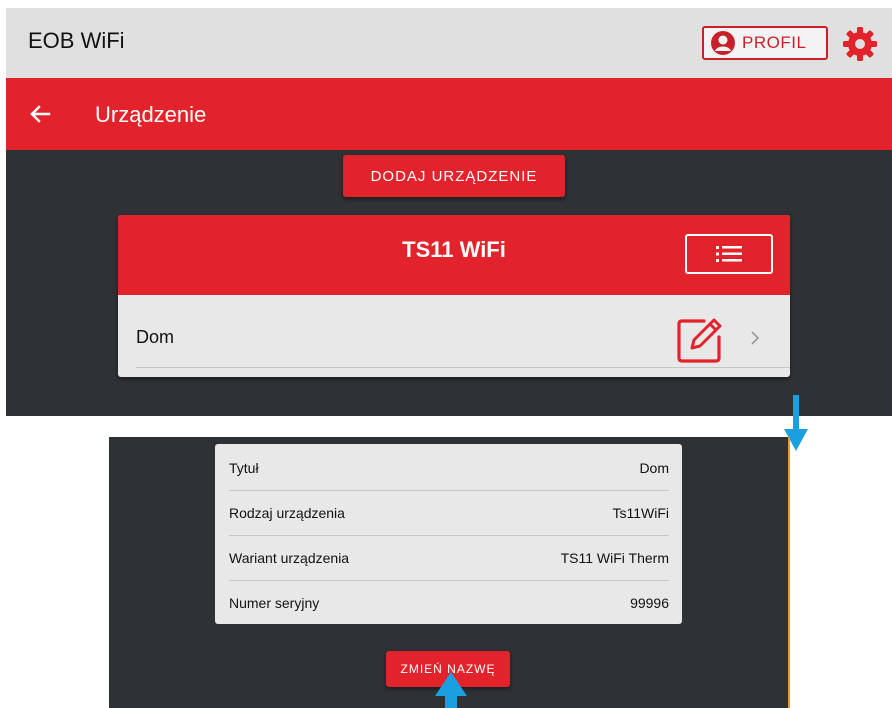 This screenshot has width=892, height=708. Describe the element at coordinates (244, 468) in the screenshot. I see `info-label: Tytuł` at that location.